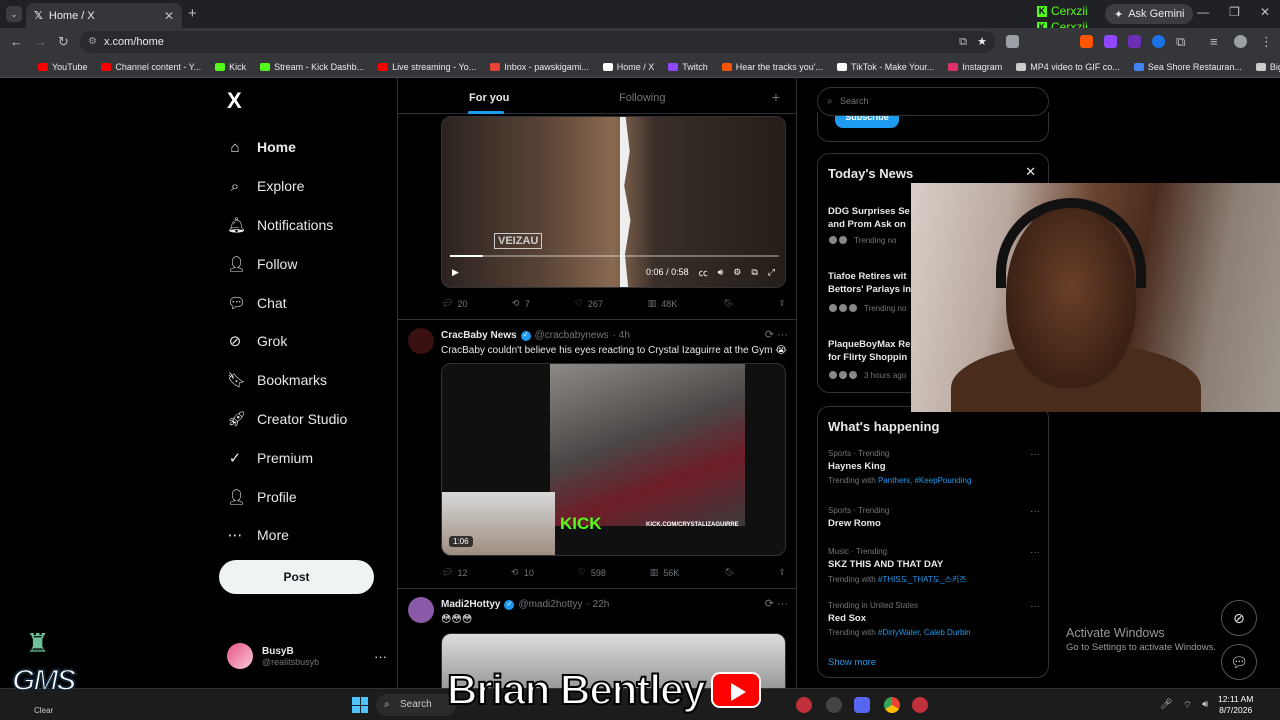  I want to click on wifi-icon: ⌔, so click(1187, 705).